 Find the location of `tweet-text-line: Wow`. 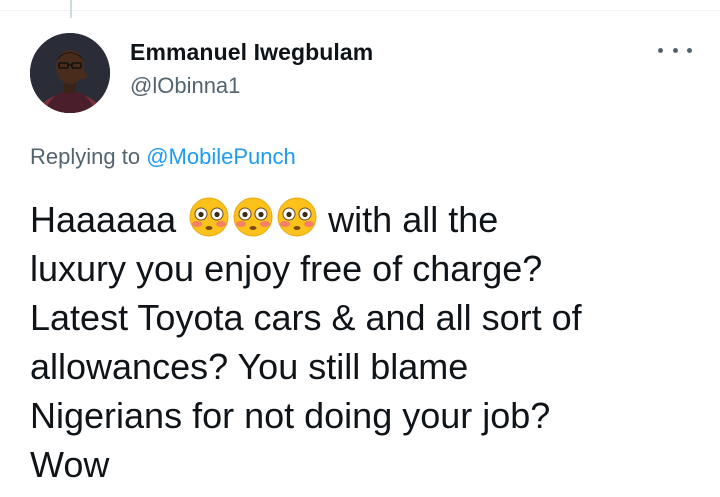

tweet-text-line: Wow is located at coordinates (70, 464).